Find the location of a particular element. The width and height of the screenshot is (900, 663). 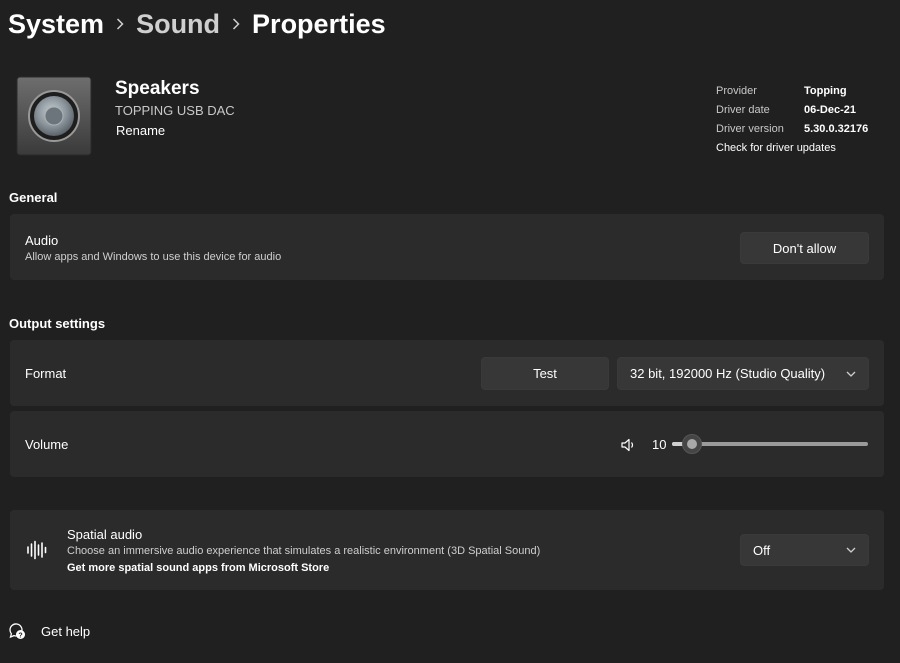

volume-value: 10 is located at coordinates (659, 444).